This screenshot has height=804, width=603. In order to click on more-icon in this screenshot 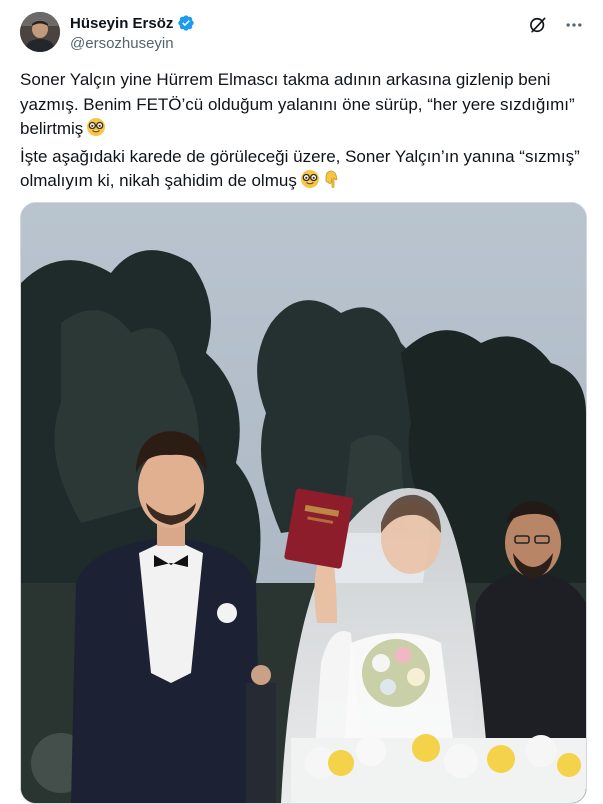, I will do `click(574, 25)`.